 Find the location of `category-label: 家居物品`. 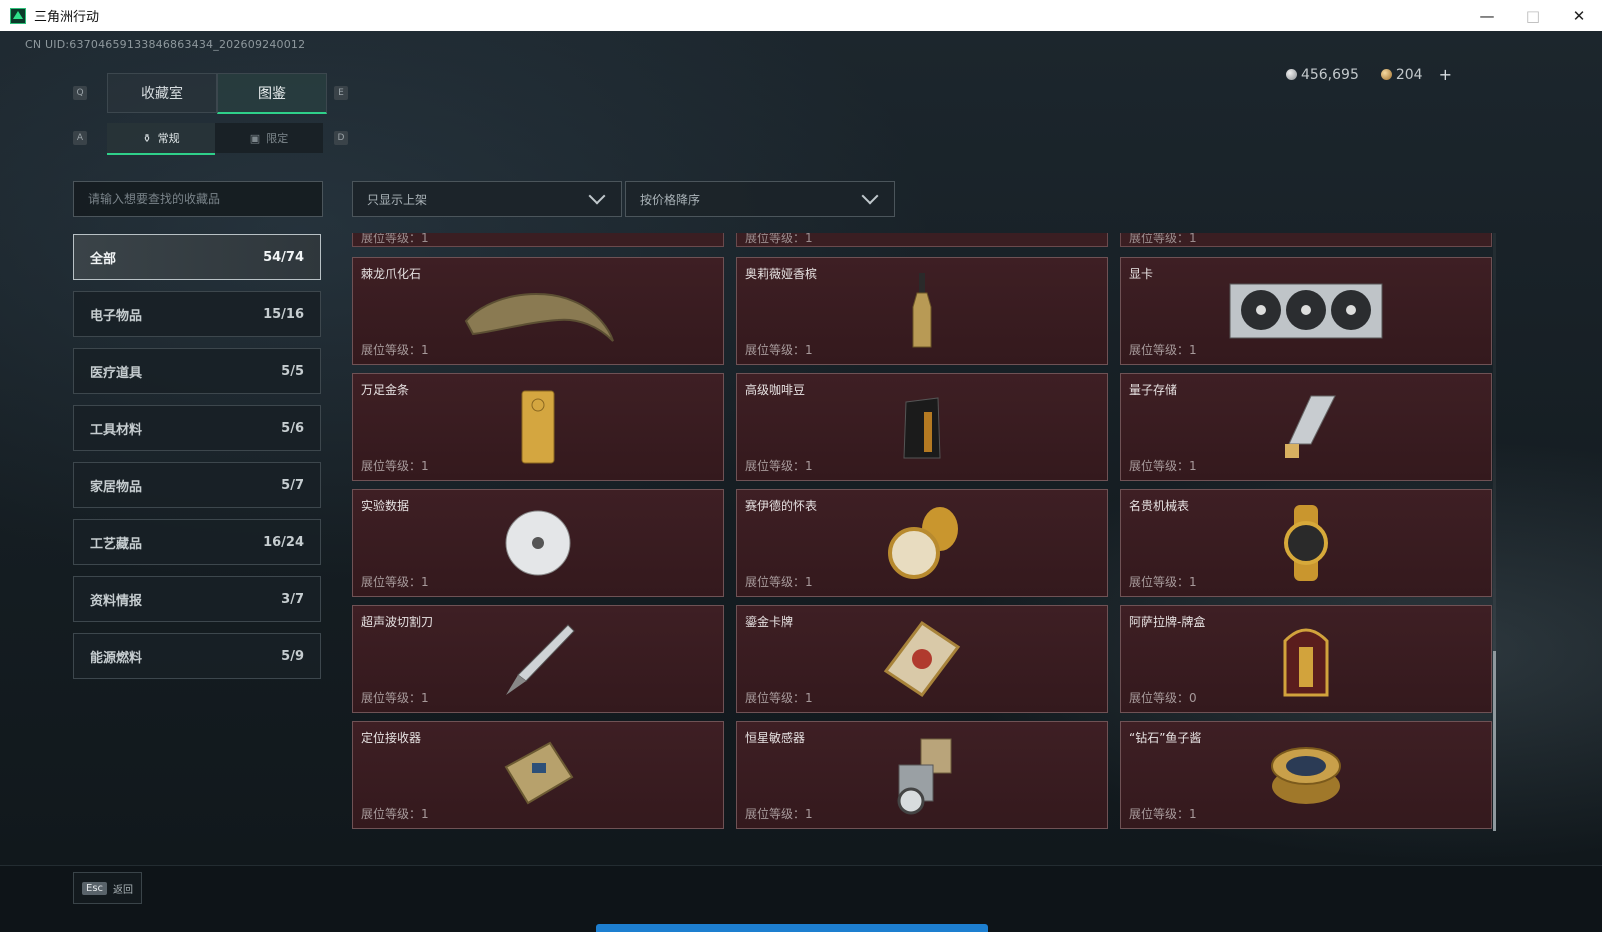

category-label: 家居物品 is located at coordinates (116, 487).